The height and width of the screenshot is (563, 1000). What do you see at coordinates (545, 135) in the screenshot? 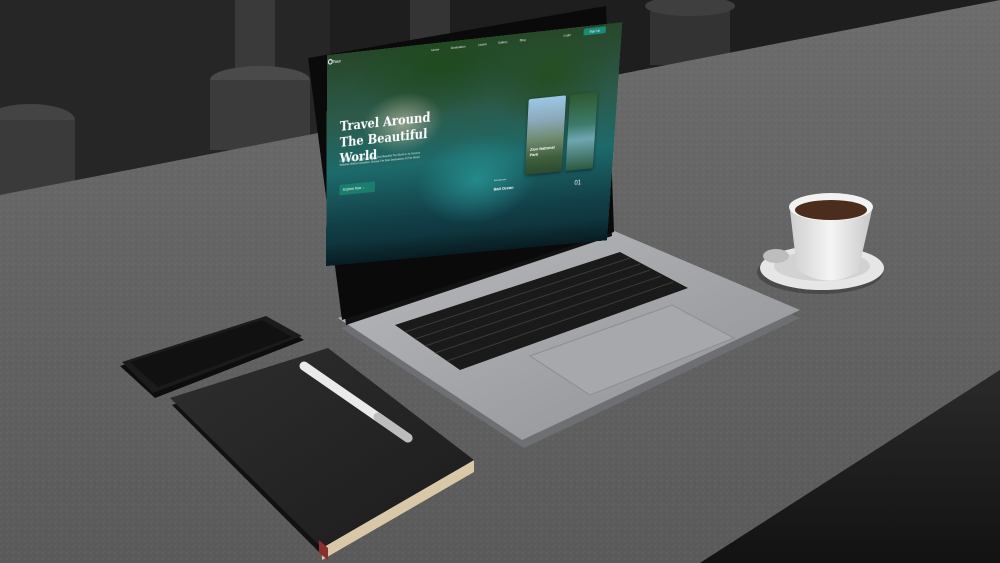
I see `destination-card-zion: Zion National Park` at bounding box center [545, 135].